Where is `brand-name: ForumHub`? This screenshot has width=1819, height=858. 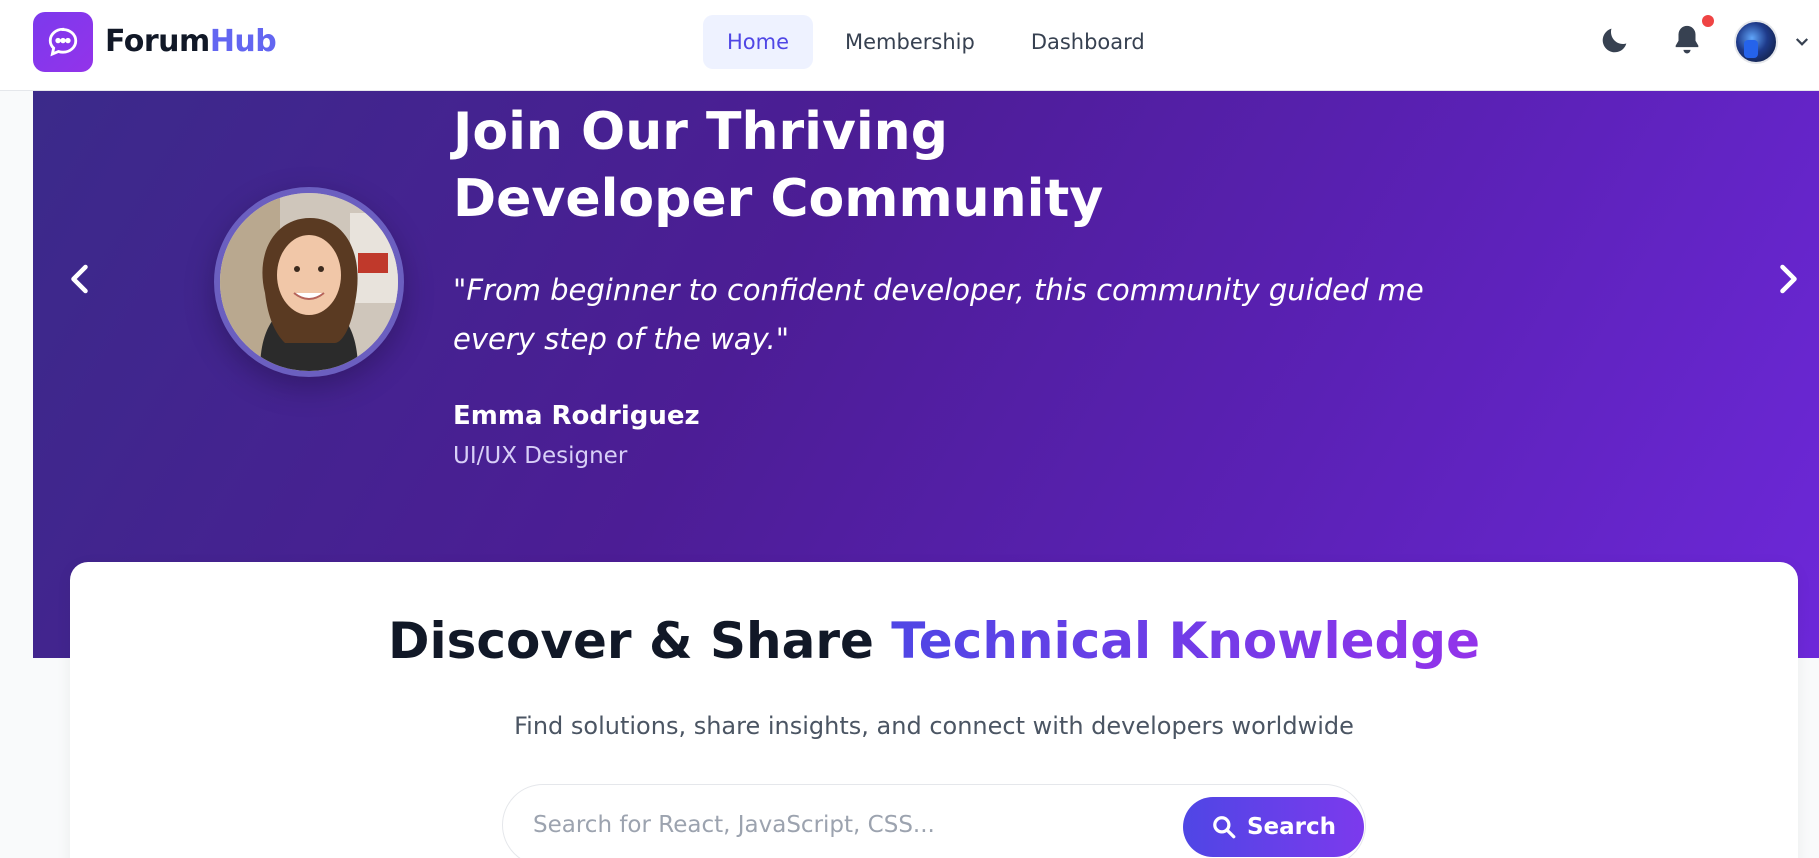
brand-name: ForumHub is located at coordinates (191, 41).